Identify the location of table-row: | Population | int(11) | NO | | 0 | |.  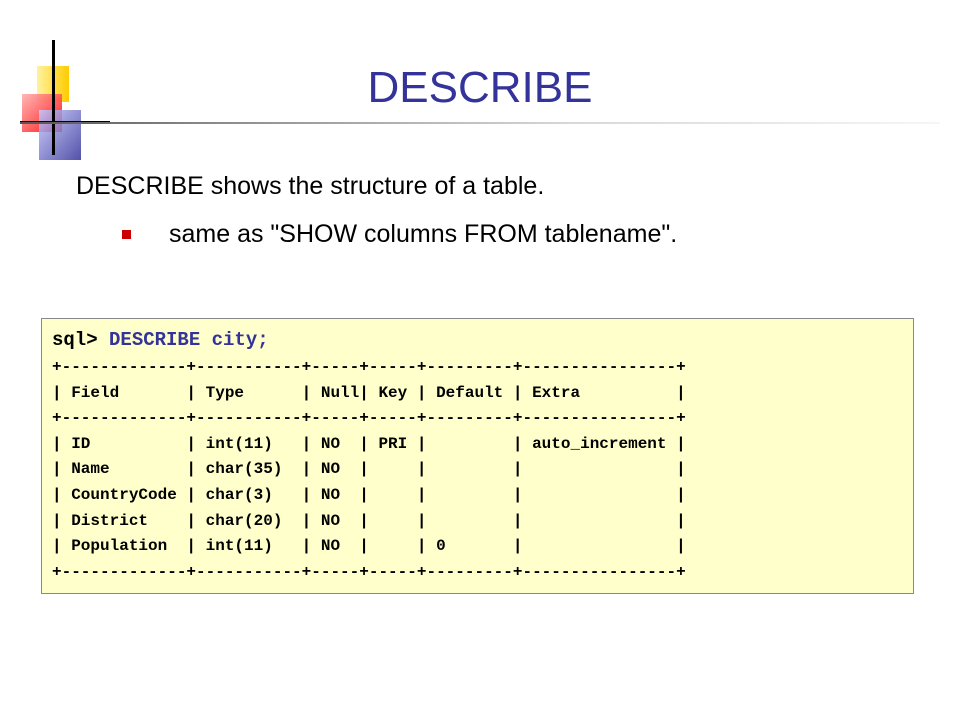
(369, 546).